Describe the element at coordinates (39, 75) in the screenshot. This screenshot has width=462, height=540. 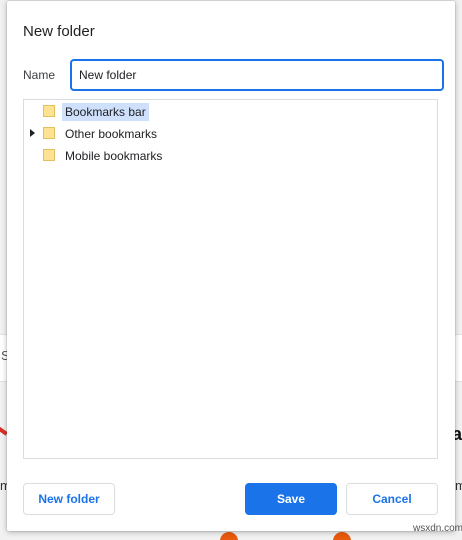
I see `name-label: Name` at that location.